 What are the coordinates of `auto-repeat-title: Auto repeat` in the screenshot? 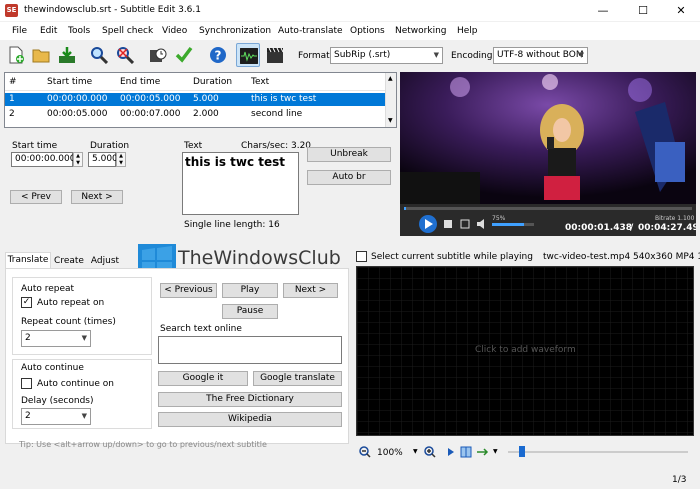 It's located at (48, 289).